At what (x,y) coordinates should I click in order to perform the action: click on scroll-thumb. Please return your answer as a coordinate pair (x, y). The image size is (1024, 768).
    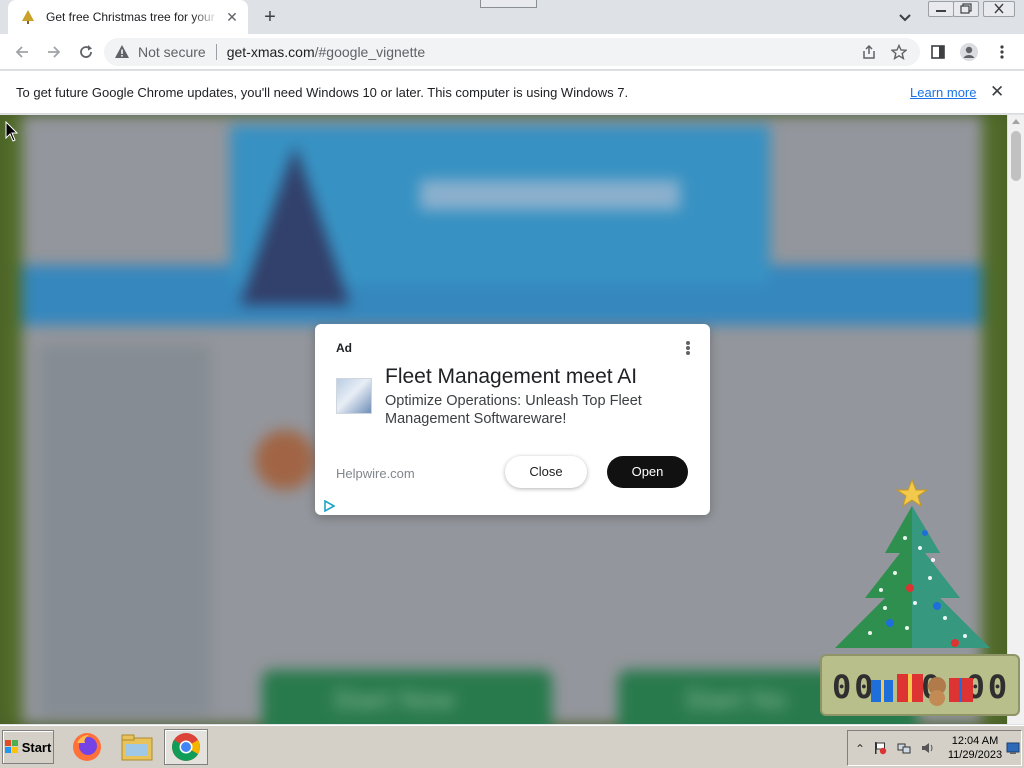
    Looking at the image, I should click on (1016, 156).